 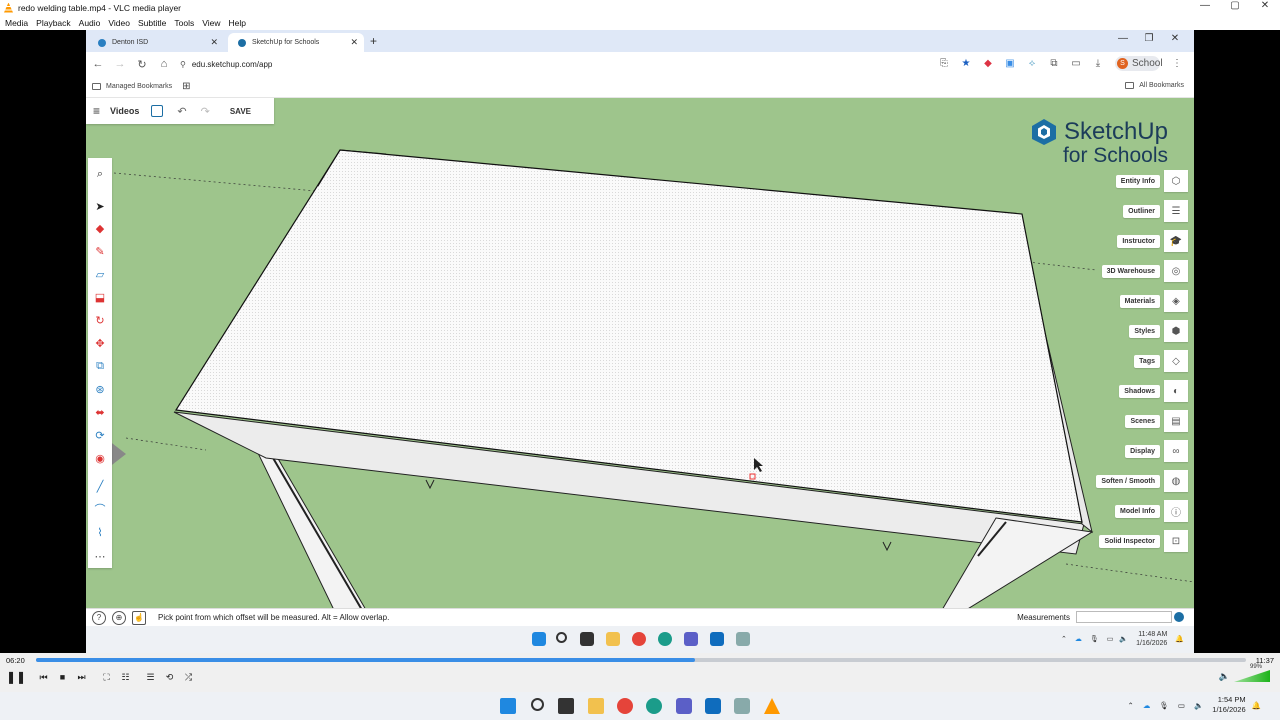 I want to click on panel-label: Scenes, so click(x=1142, y=421).